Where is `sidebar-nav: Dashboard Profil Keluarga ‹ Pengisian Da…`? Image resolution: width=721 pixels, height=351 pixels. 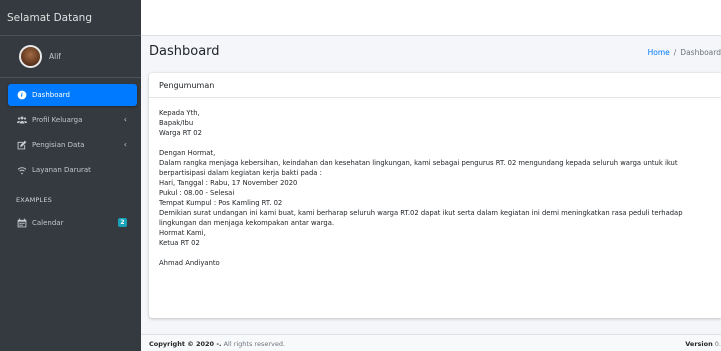
sidebar-nav: Dashboard Profil Keluarga ‹ Pengisian Da… is located at coordinates (70, 160).